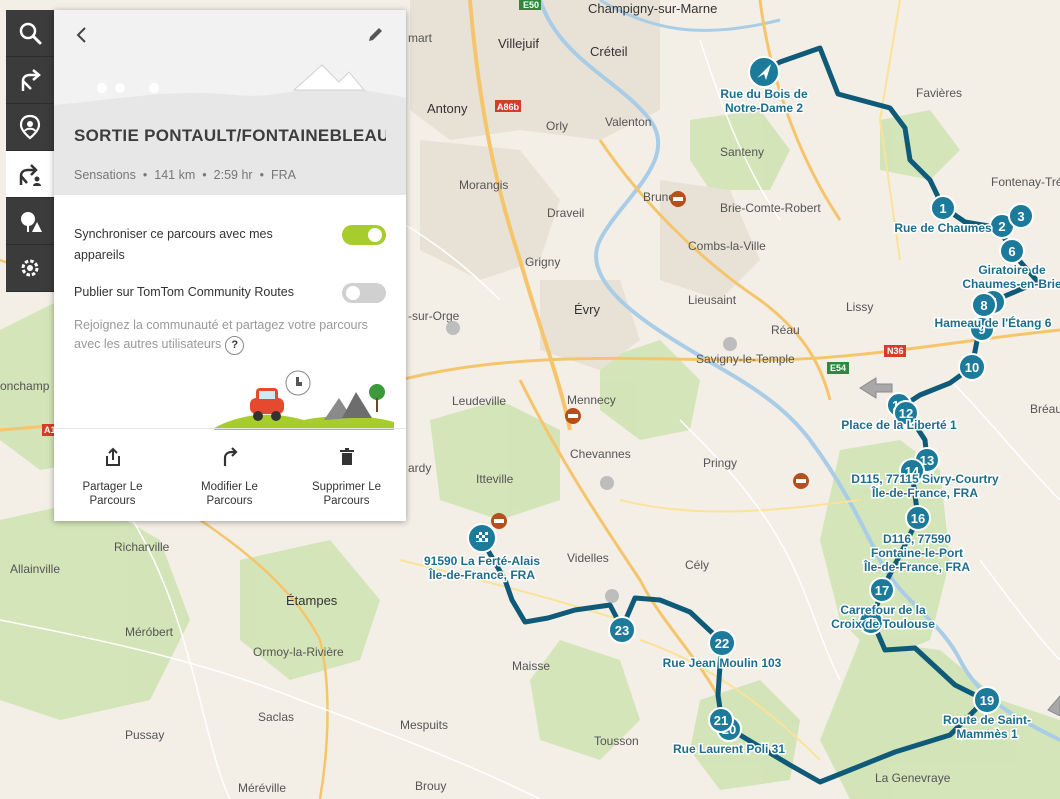  I want to click on poi-button, so click(30, 221).